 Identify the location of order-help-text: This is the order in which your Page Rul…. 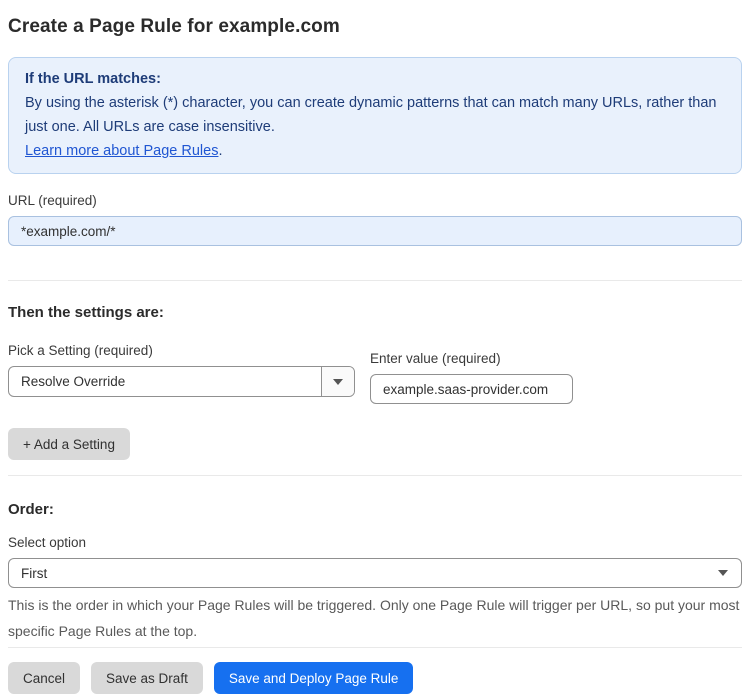
(374, 618).